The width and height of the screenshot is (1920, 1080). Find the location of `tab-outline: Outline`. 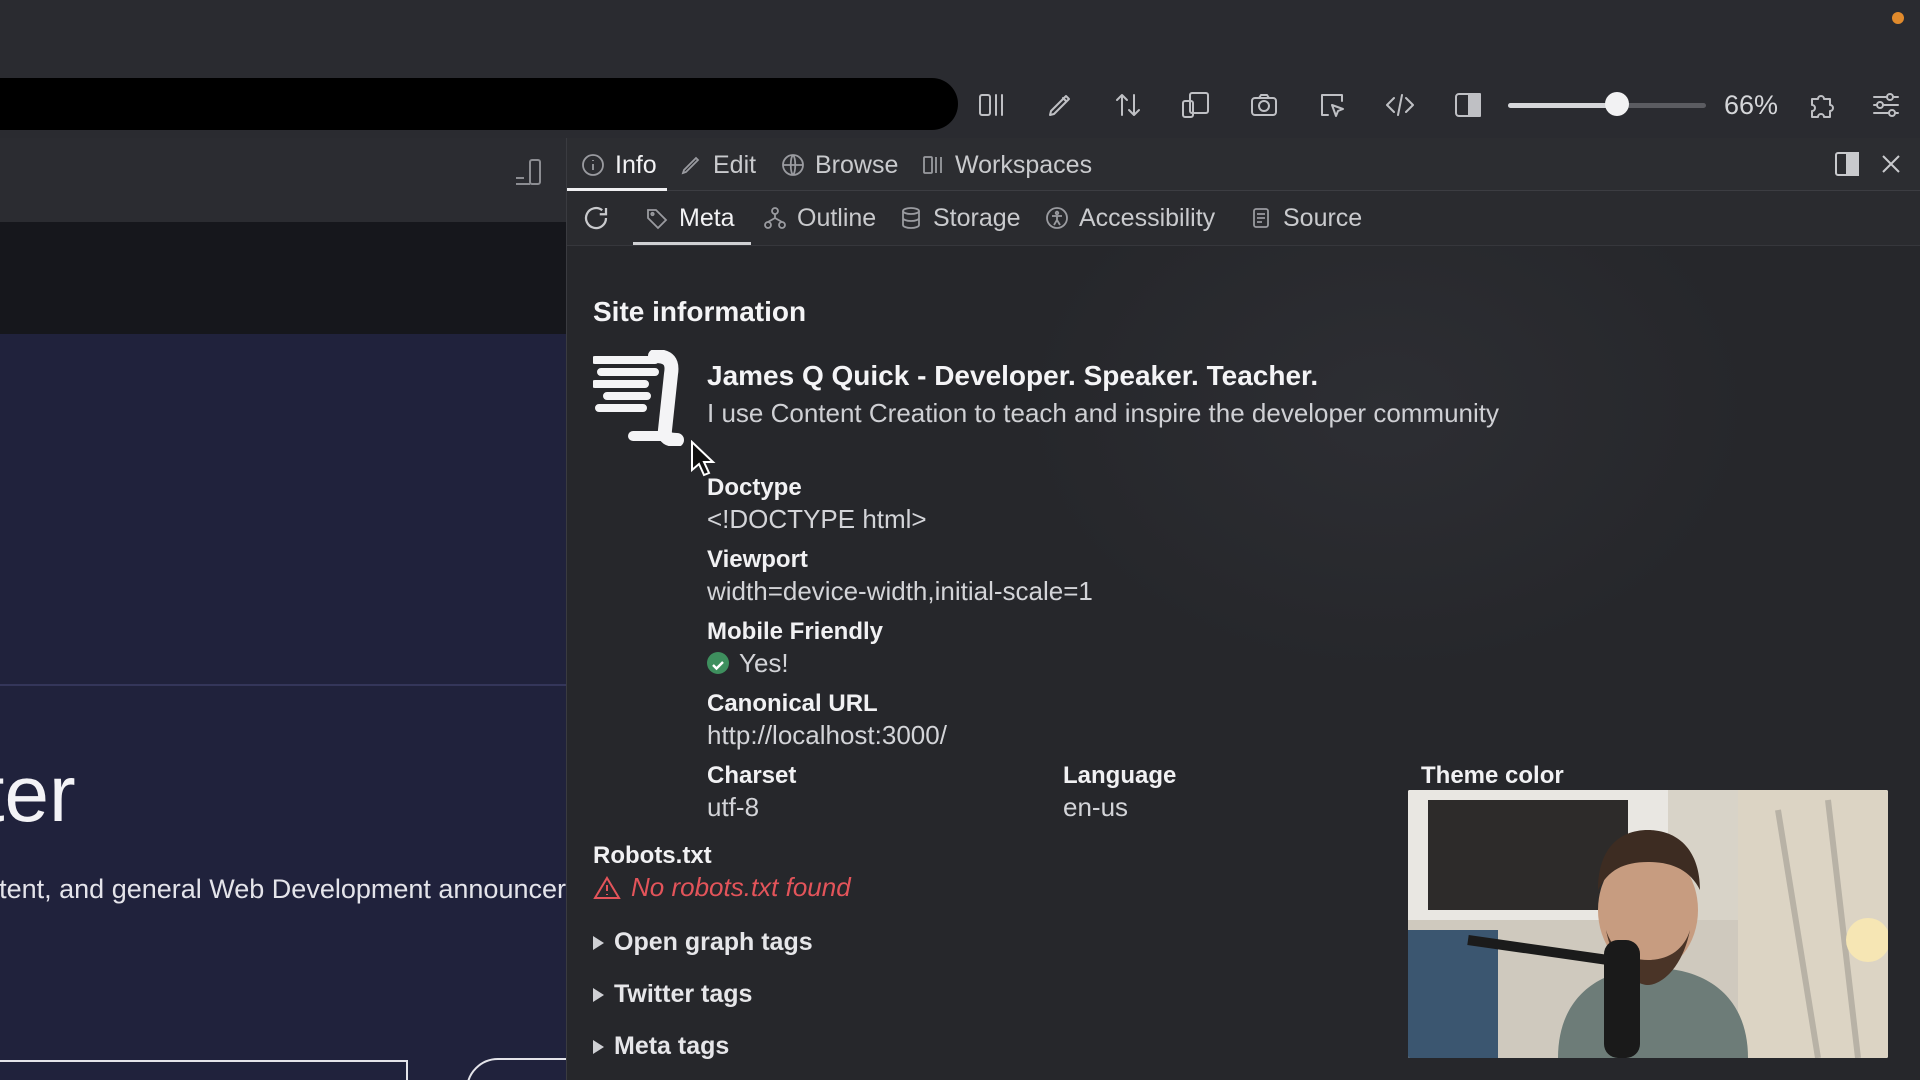

tab-outline: Outline is located at coordinates (819, 218).